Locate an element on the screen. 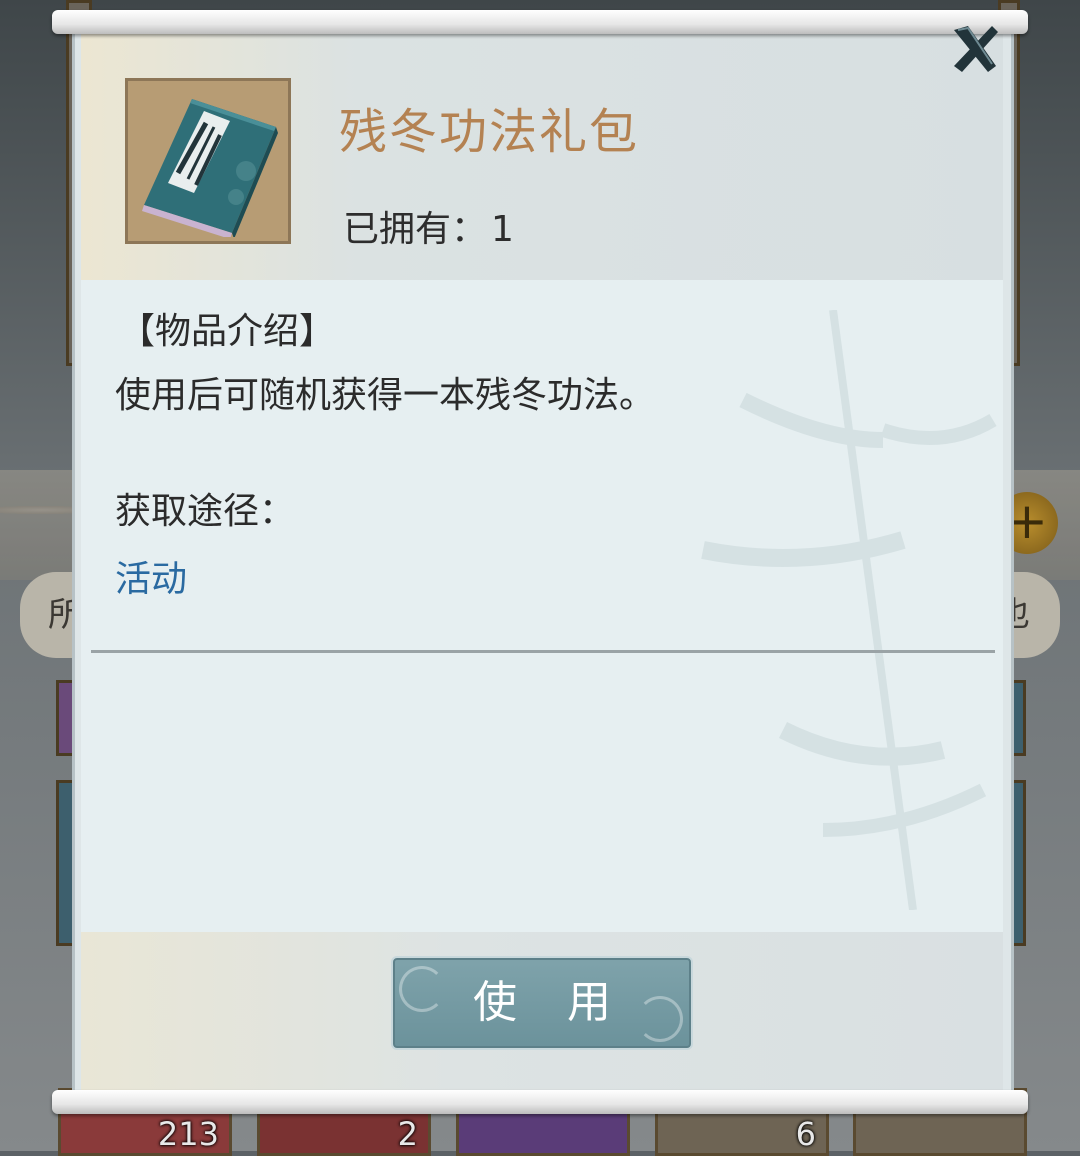 The height and width of the screenshot is (1156, 1080). bg-slot-count: 213 is located at coordinates (188, 1134).